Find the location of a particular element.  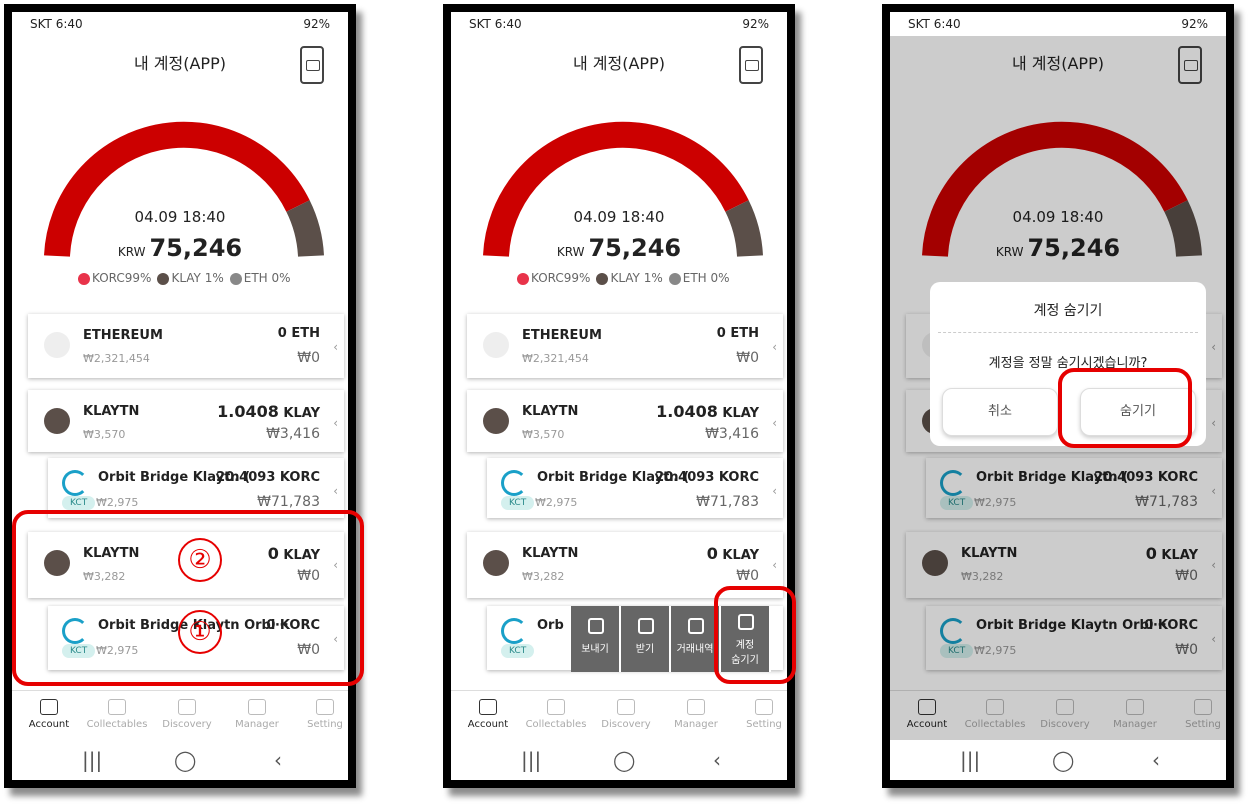

gift-icon is located at coordinates (117, 707).